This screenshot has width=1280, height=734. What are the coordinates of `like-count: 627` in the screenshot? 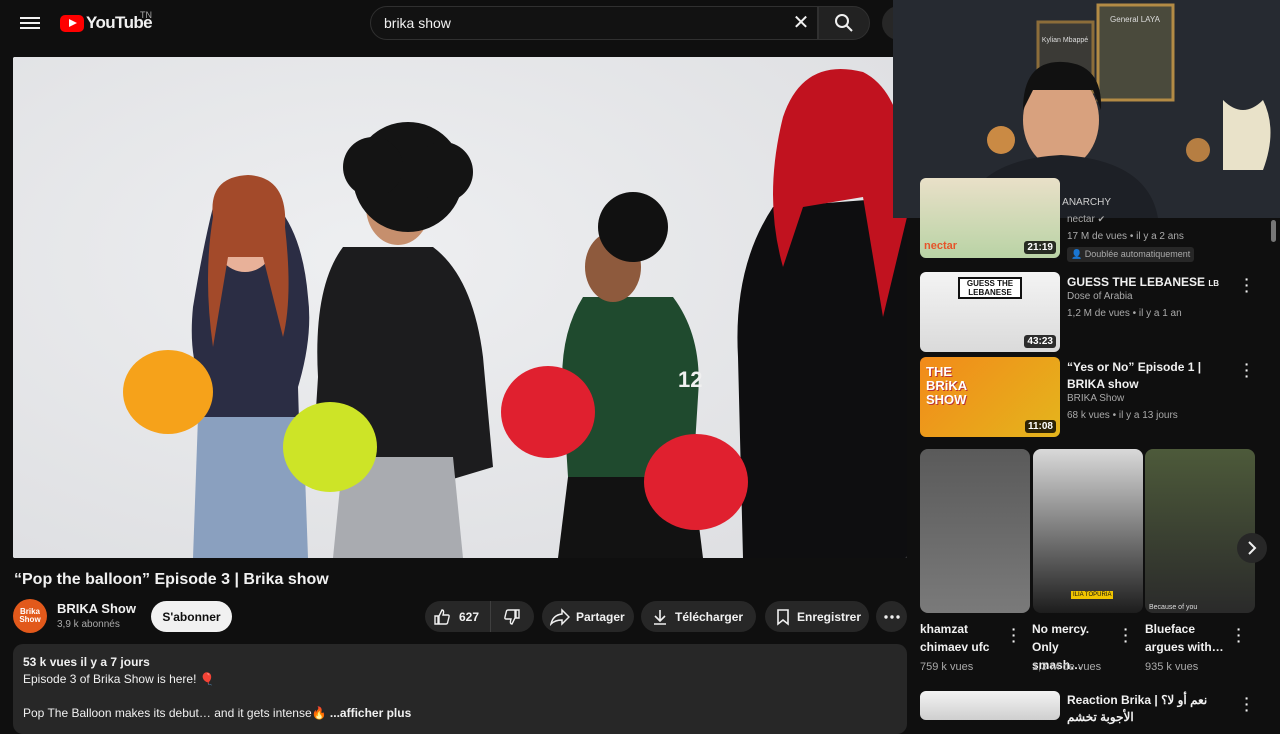 It's located at (469, 616).